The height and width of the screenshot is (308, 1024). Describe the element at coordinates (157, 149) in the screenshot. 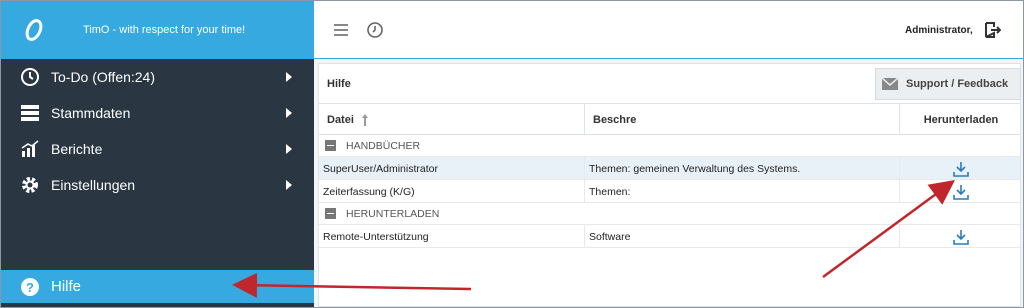

I see `sidebar-item-berichte: Berichte` at that location.